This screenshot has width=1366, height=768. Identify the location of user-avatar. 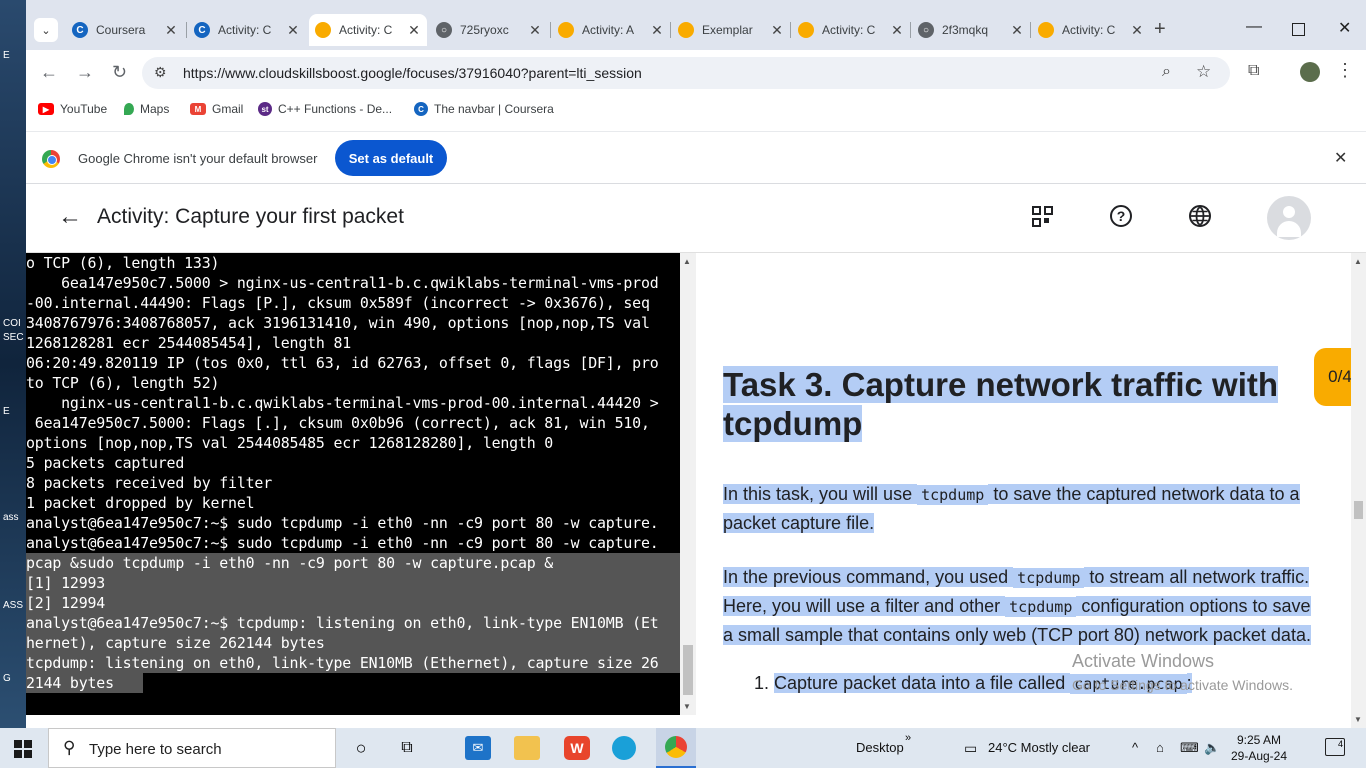
(1289, 218).